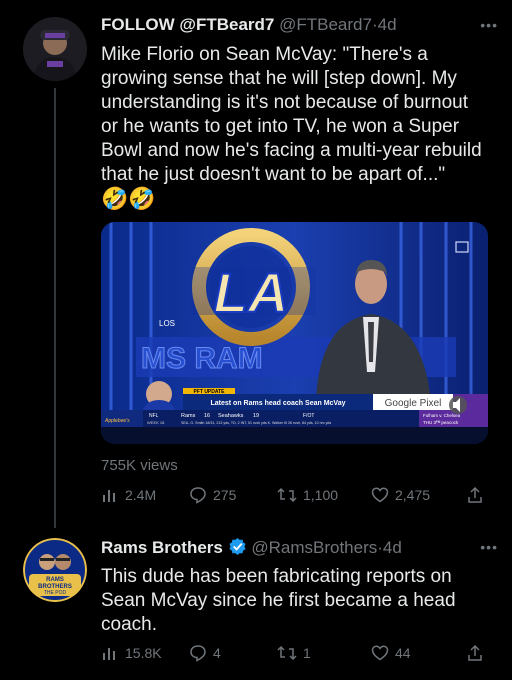 Image resolution: width=512 pixels, height=680 pixels. I want to click on action-bar: 2.4M 275 1,100 2,475, so click(296, 497).